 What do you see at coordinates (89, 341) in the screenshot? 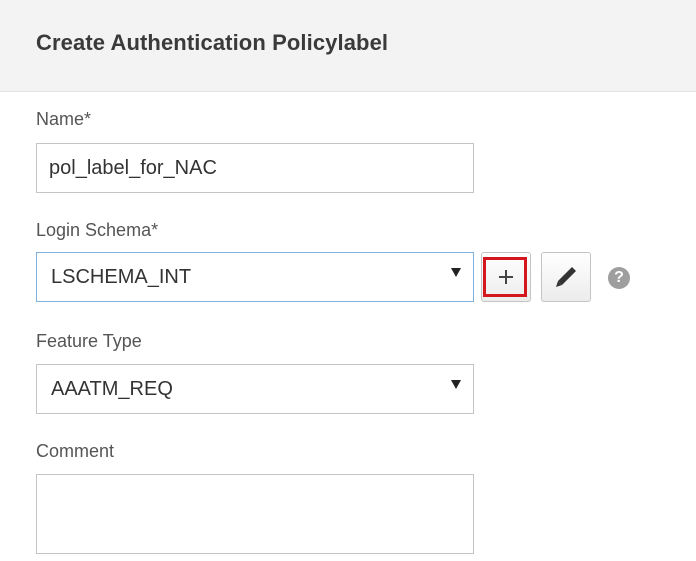
I see `feature-type-label: Feature Type` at bounding box center [89, 341].